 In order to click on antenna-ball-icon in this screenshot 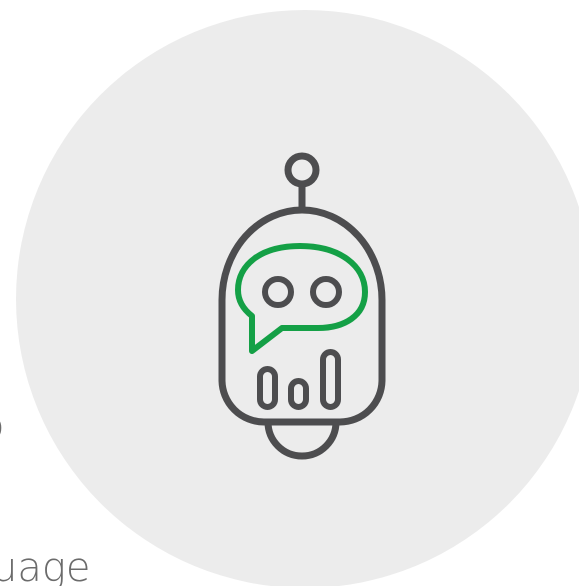, I will do `click(302, 170)`.